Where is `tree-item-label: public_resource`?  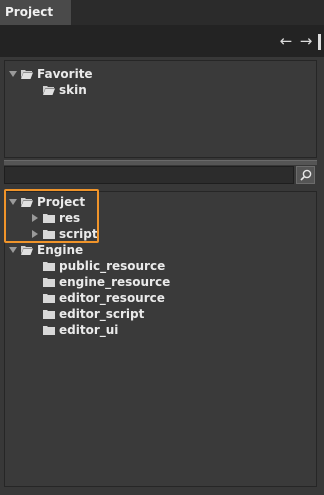 tree-item-label: public_resource is located at coordinates (112, 266).